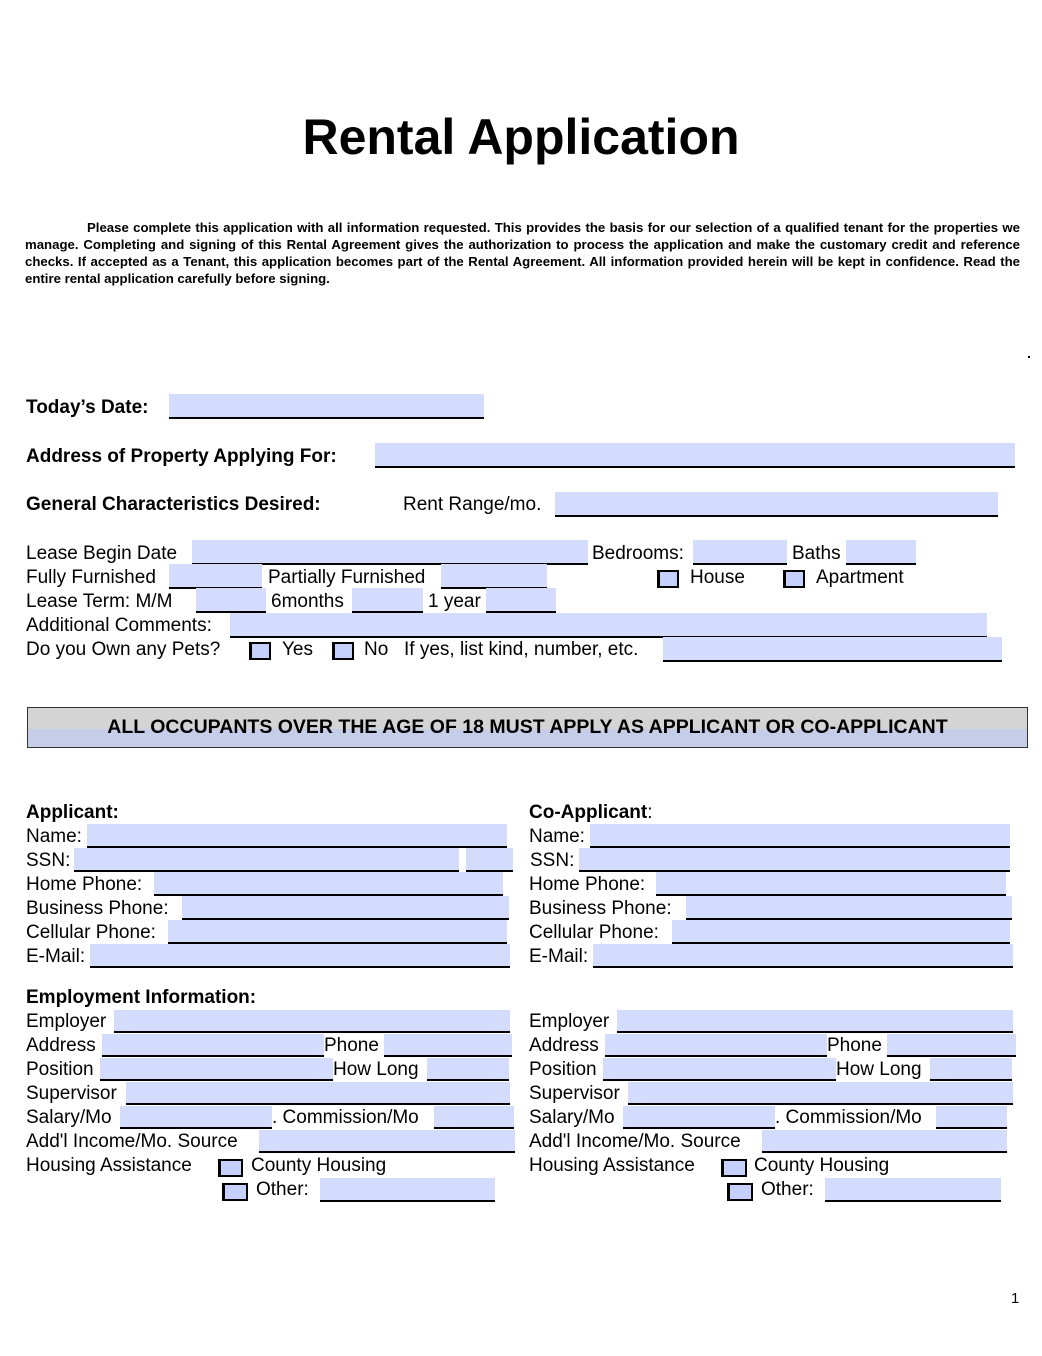  What do you see at coordinates (84, 884) in the screenshot?
I see `applicant-home-phone-label: Home Phone:` at bounding box center [84, 884].